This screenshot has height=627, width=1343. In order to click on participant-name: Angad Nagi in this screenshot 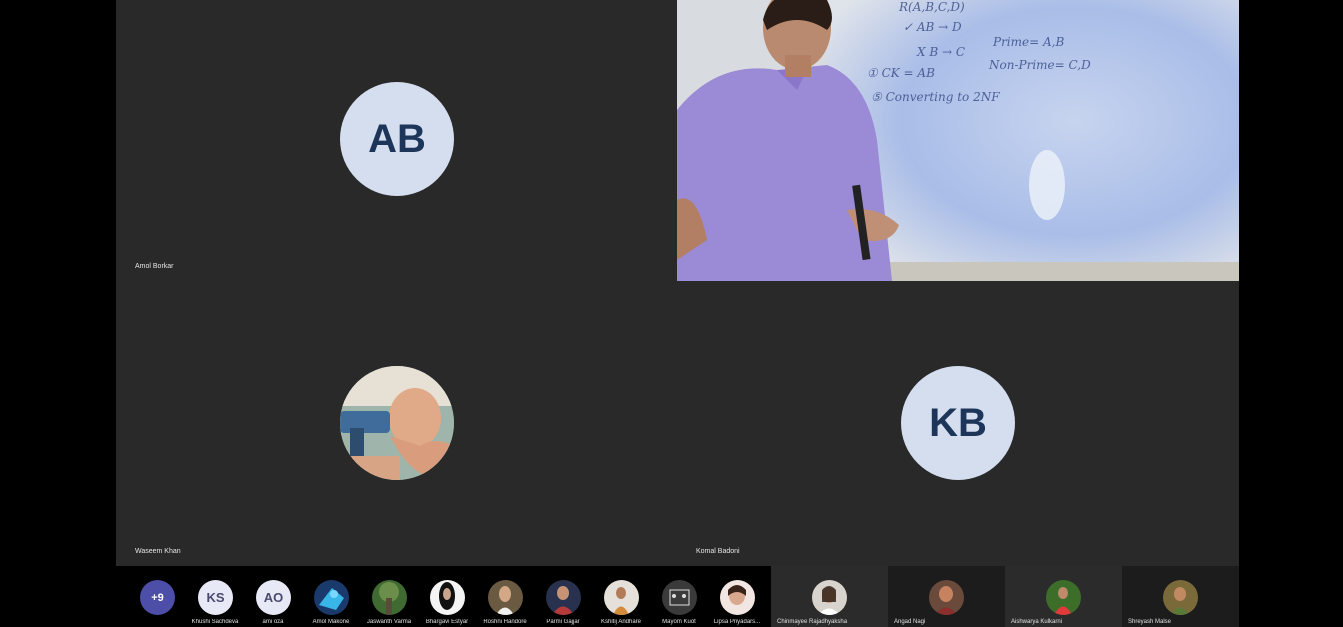, I will do `click(910, 622)`.